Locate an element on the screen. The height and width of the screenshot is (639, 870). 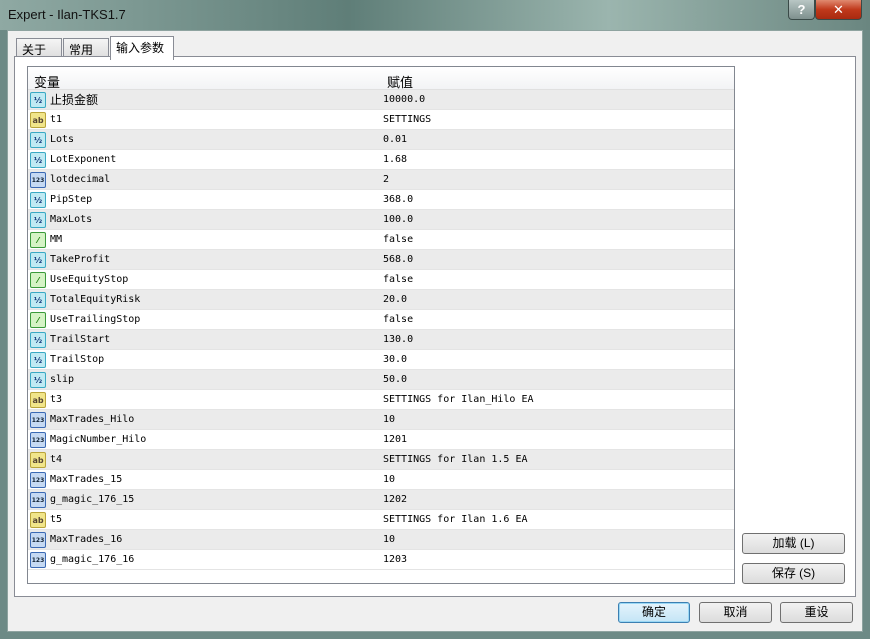
value-cell: 0.01 is located at coordinates (394, 139).